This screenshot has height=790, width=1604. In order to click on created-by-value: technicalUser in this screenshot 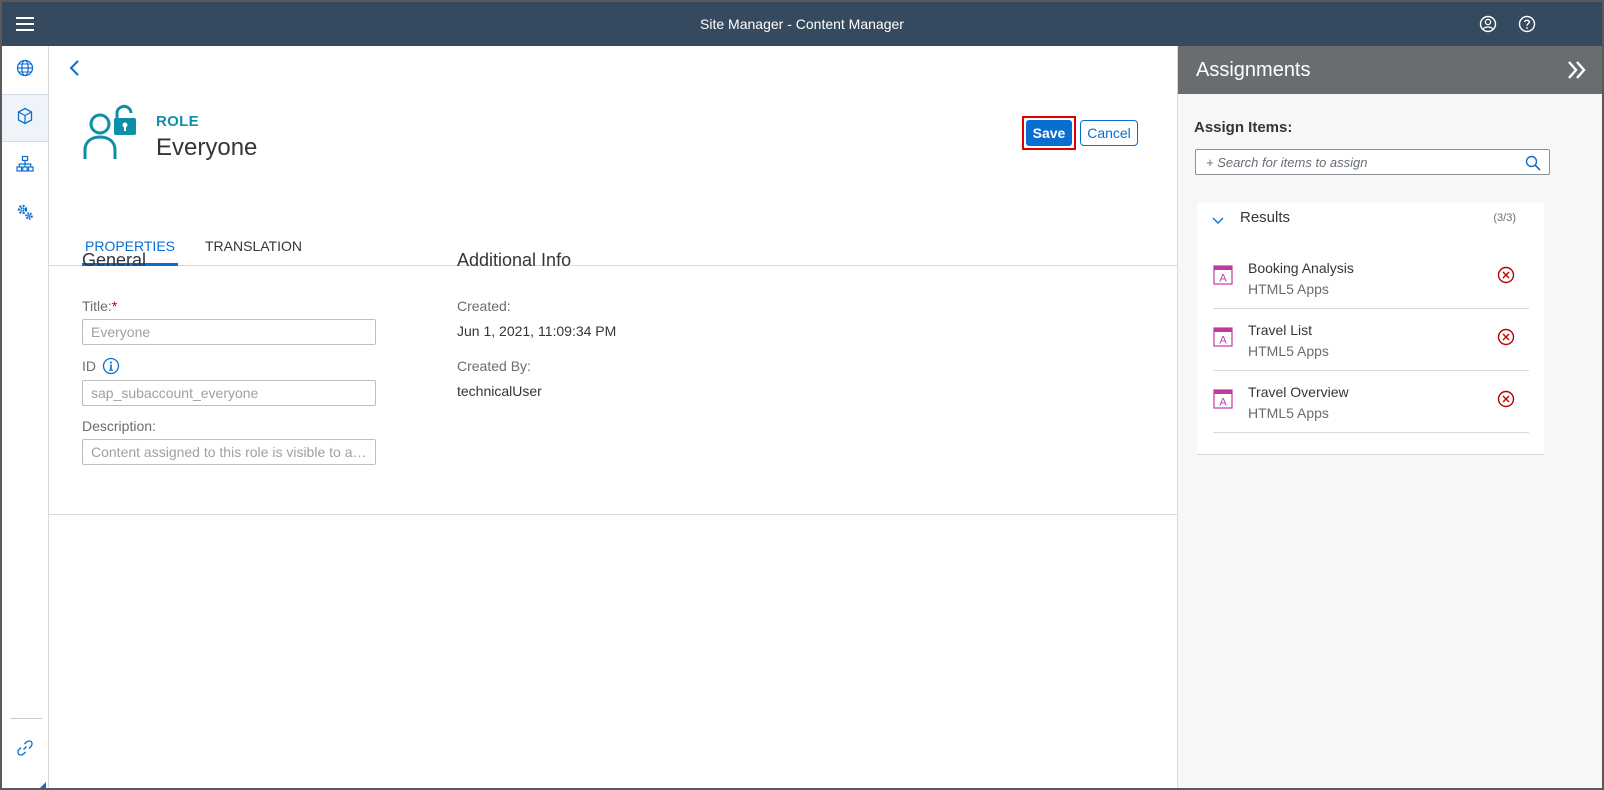, I will do `click(499, 391)`.